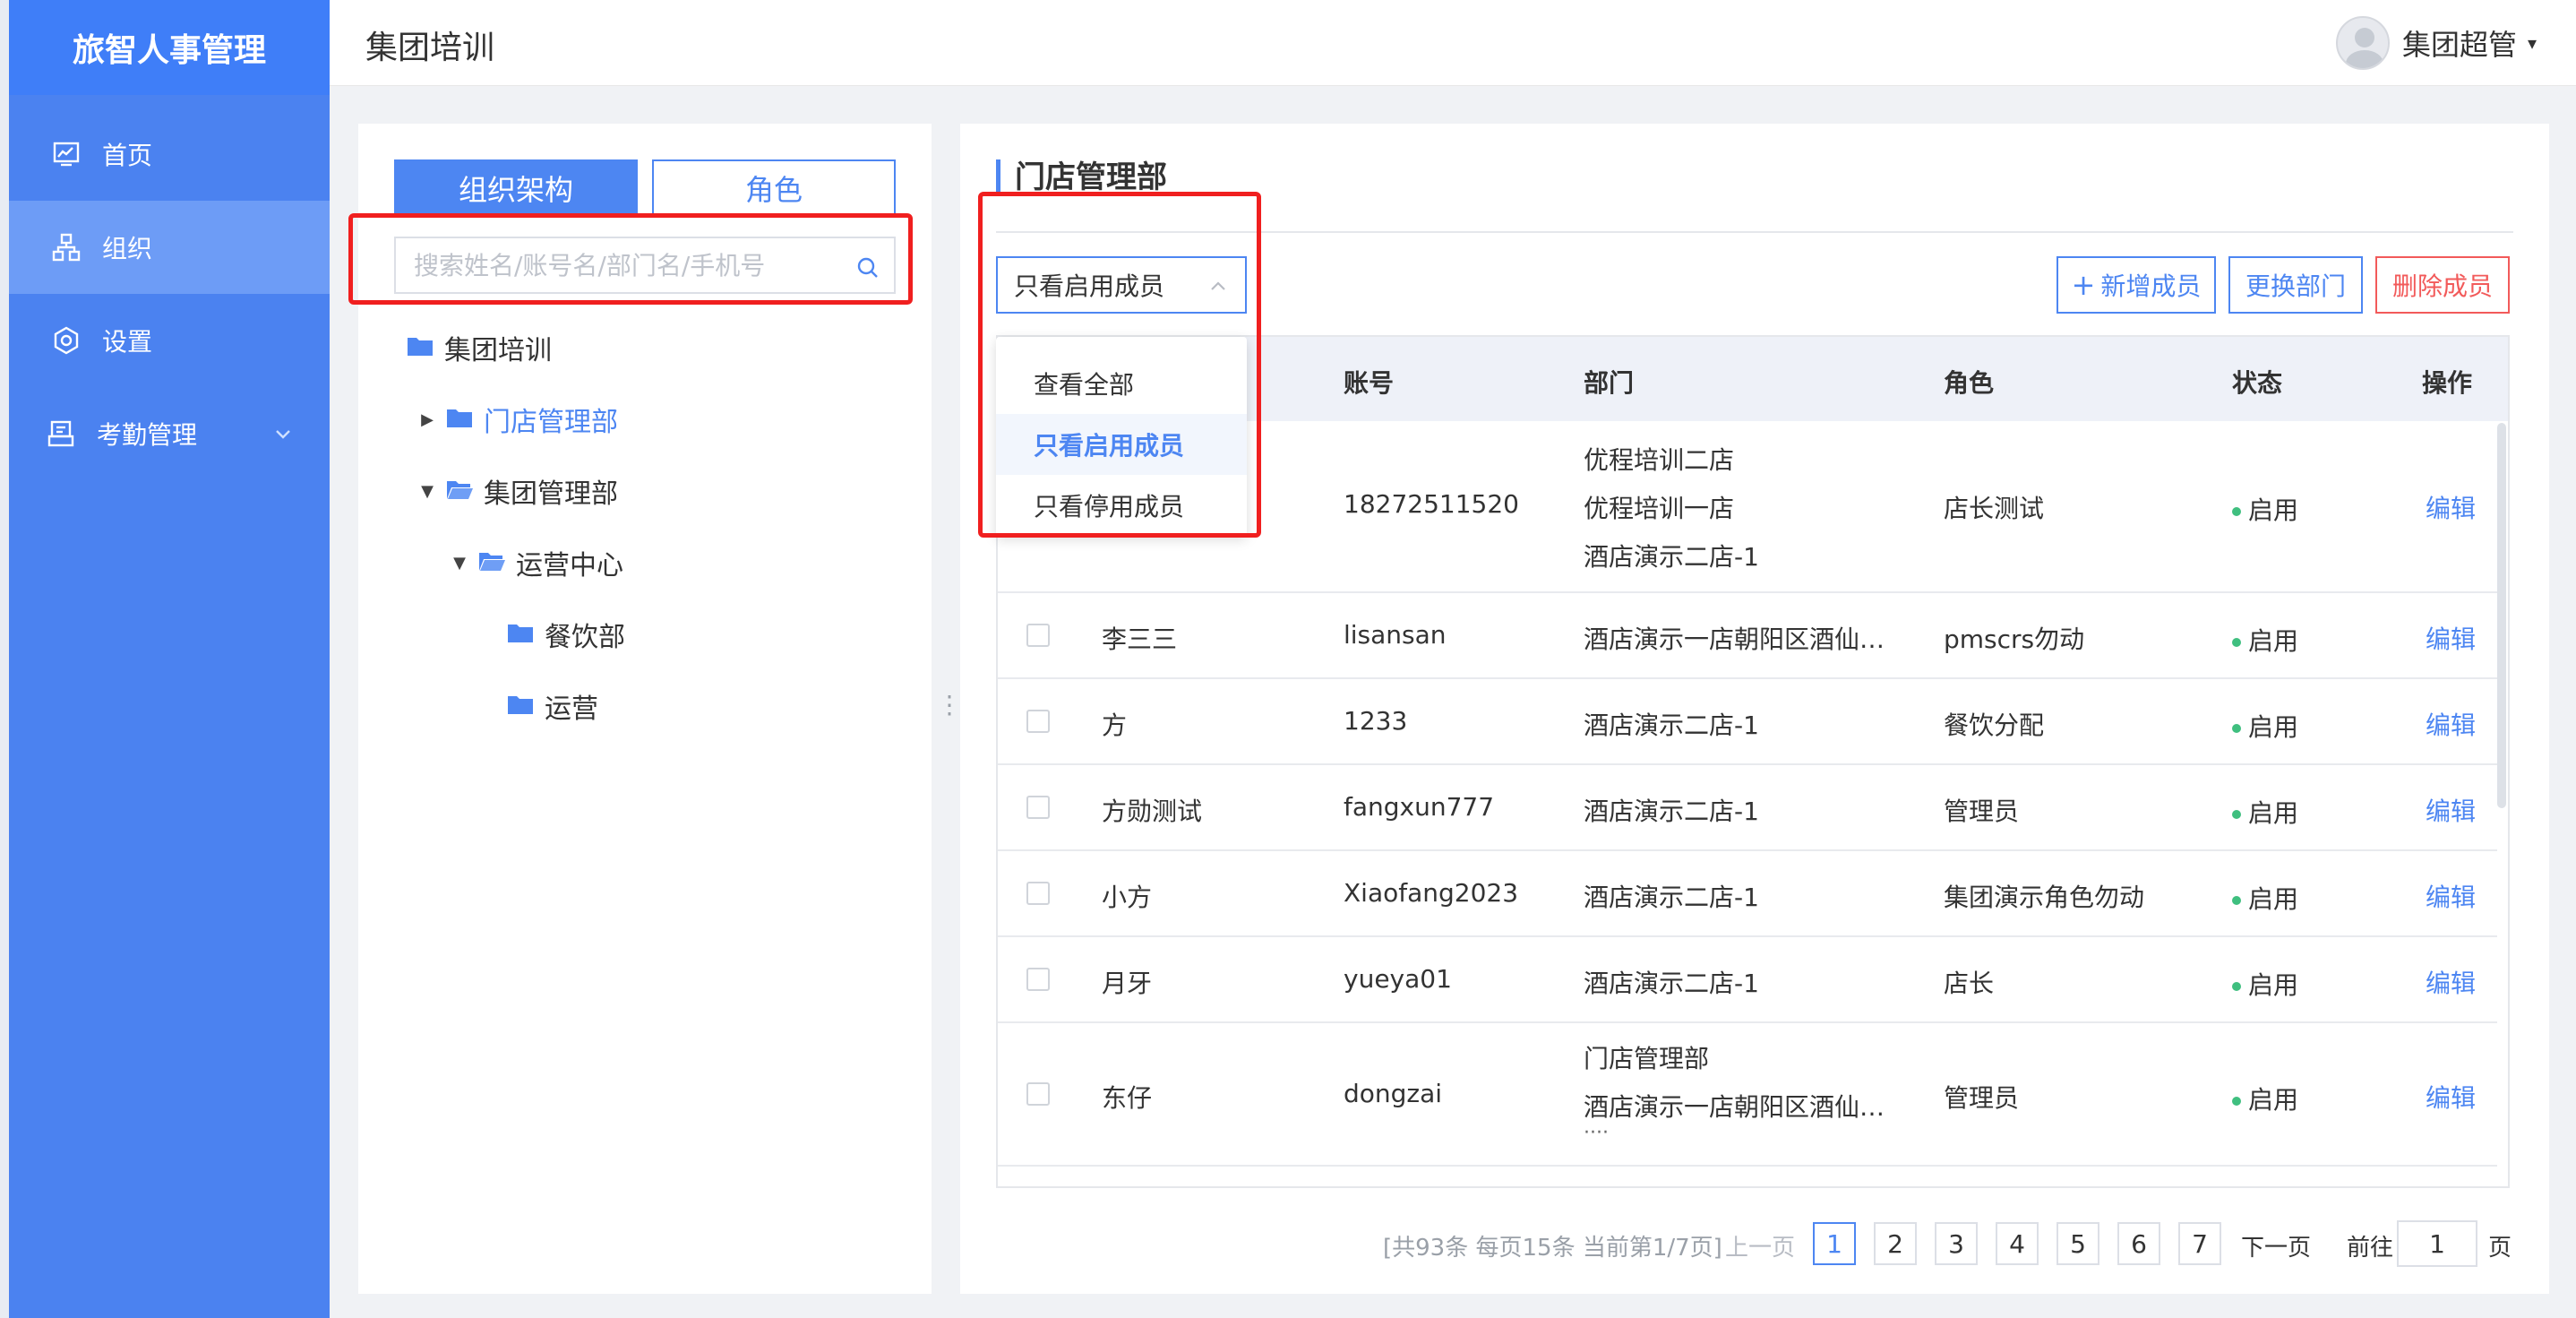 The image size is (2576, 1318). What do you see at coordinates (169, 154) in the screenshot?
I see `sidebar-item-home: 首页` at bounding box center [169, 154].